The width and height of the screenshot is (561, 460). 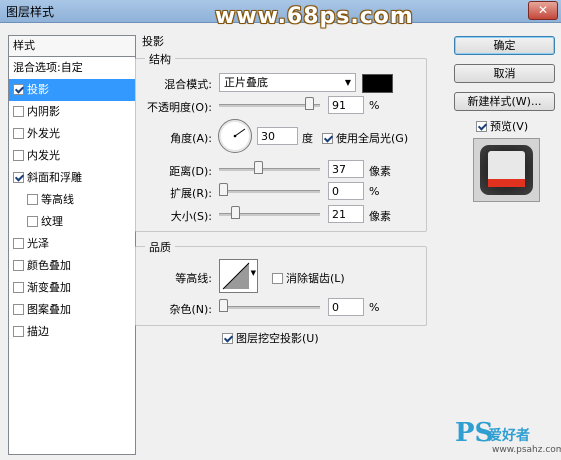 I want to click on size-input: 21, so click(x=346, y=214).